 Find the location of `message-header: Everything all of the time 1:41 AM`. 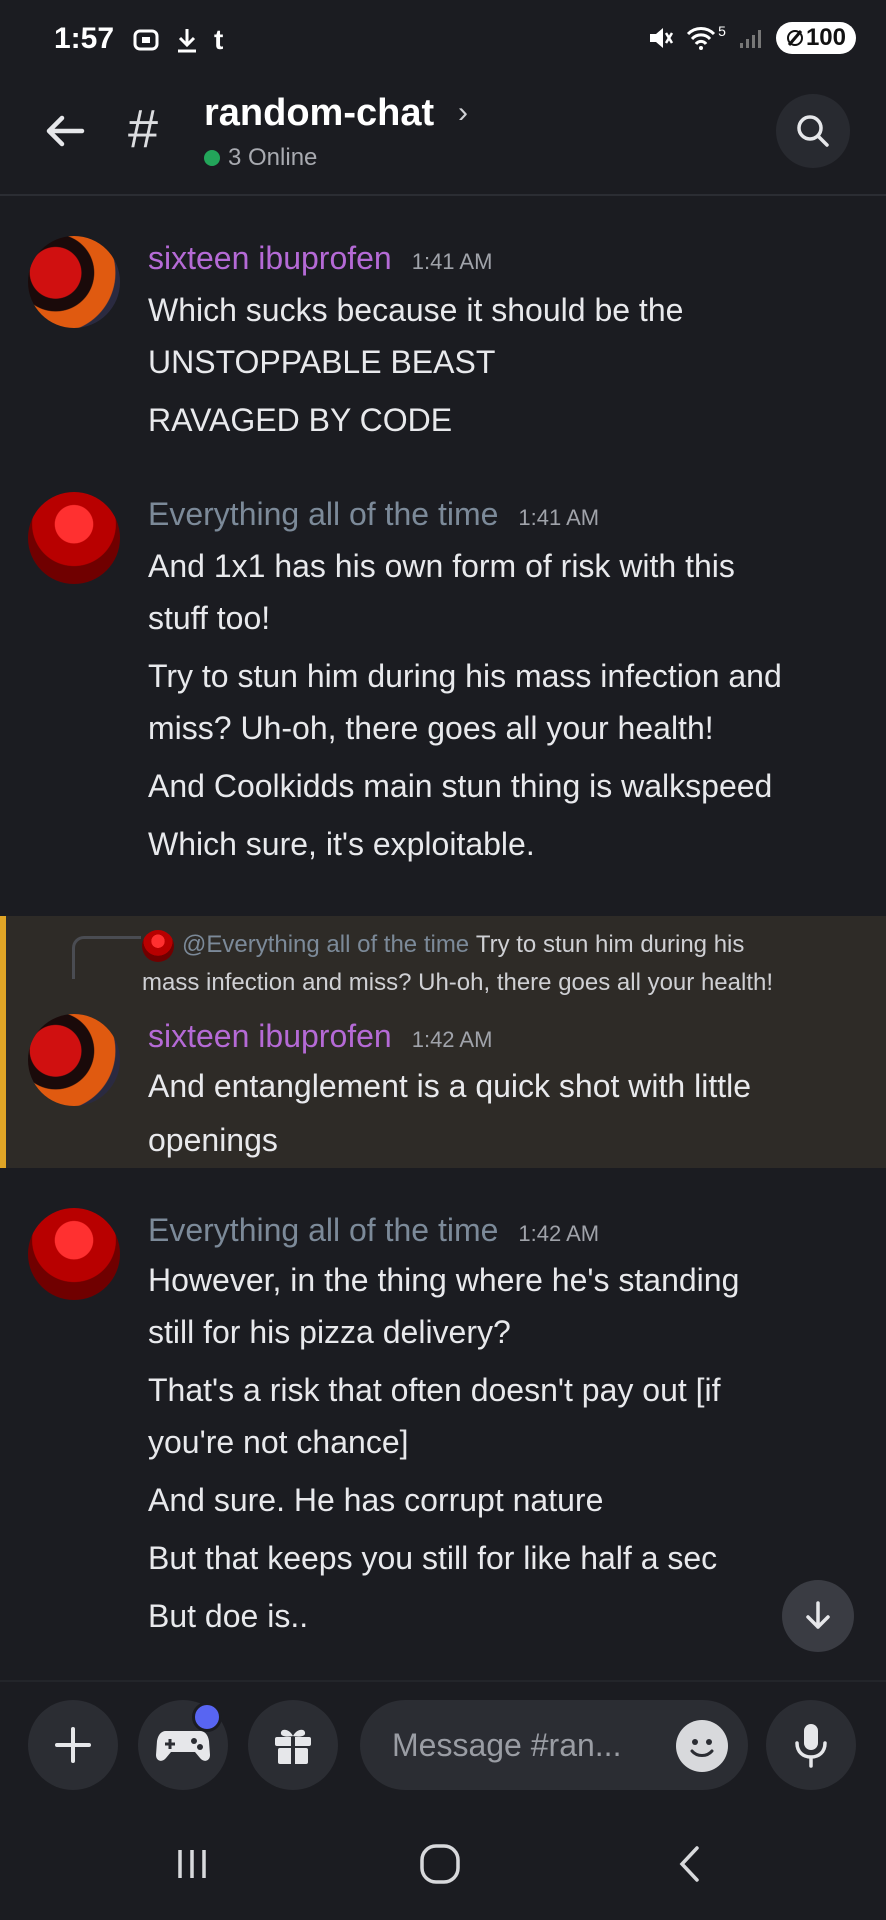

message-header: Everything all of the time 1:41 AM is located at coordinates (373, 514).